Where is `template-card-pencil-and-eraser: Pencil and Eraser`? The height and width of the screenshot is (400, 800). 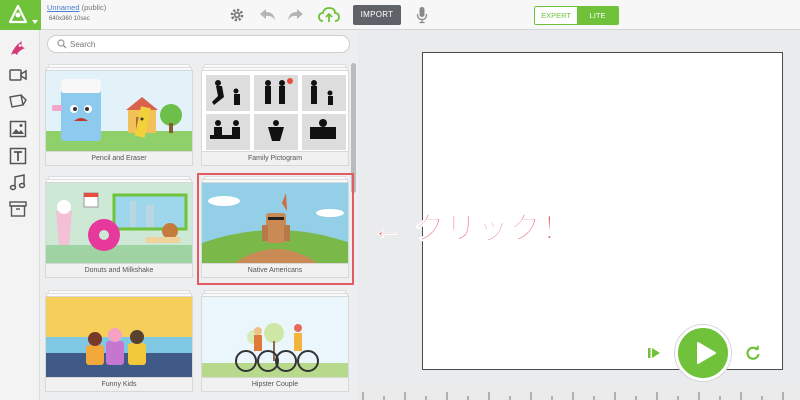 template-card-pencil-and-eraser: Pencil and Eraser is located at coordinates (119, 120).